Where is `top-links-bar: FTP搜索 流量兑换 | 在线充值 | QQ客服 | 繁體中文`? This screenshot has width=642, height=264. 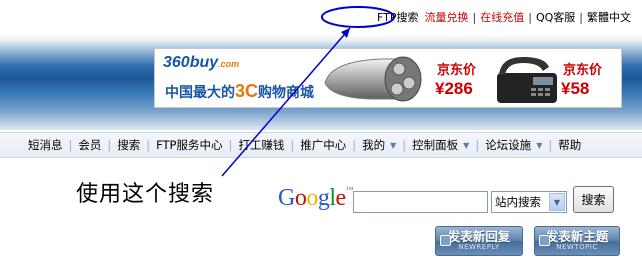
top-links-bar: FTP搜索 流量兑换 | 在线充值 | QQ客服 | 繁體中文 is located at coordinates (504, 17).